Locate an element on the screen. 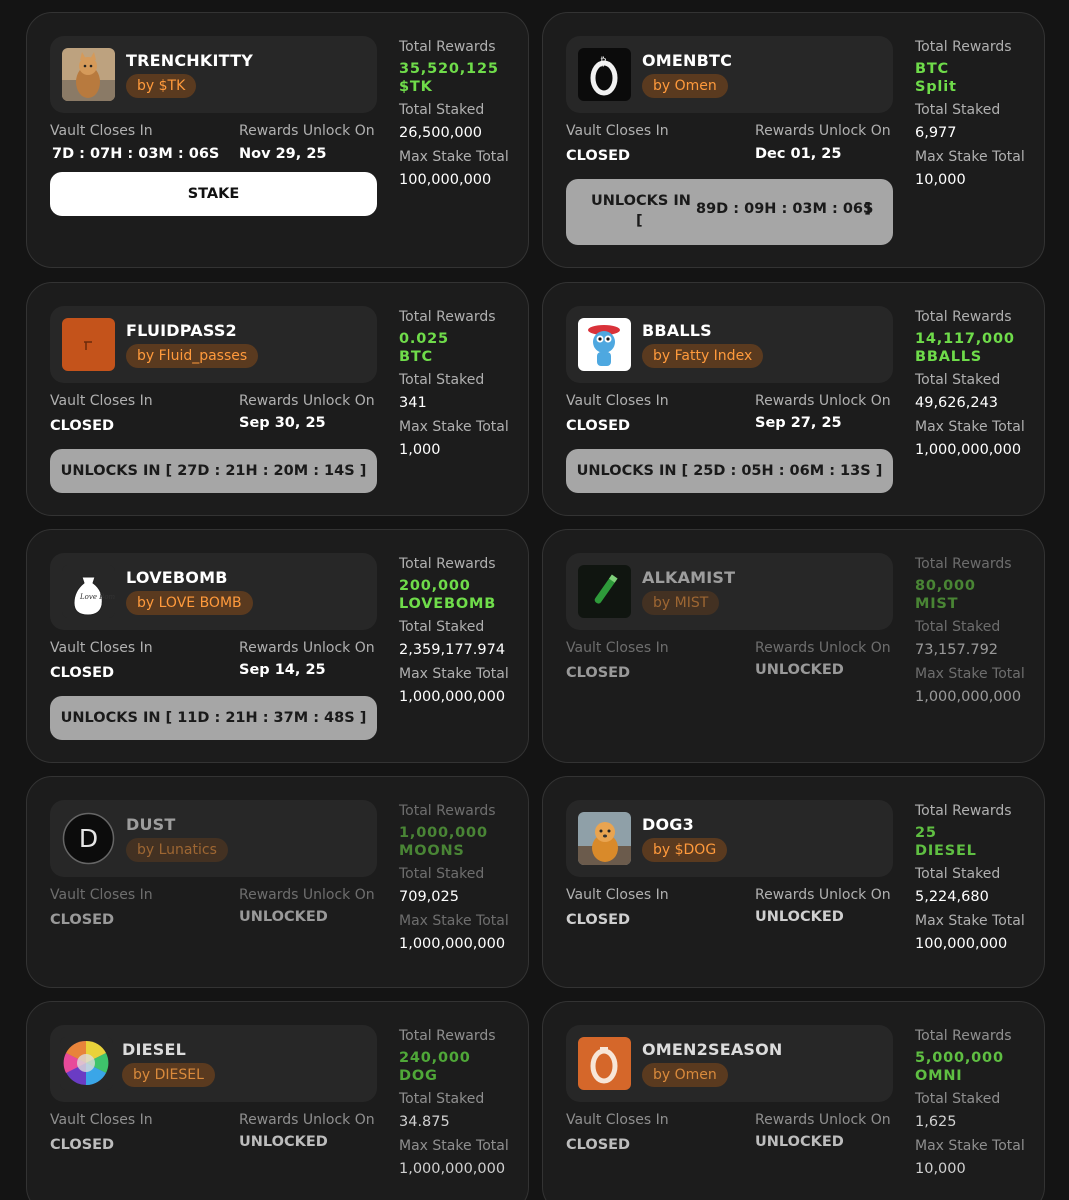  rewards-unlock-value: Sep 30, 25 is located at coordinates (282, 423).